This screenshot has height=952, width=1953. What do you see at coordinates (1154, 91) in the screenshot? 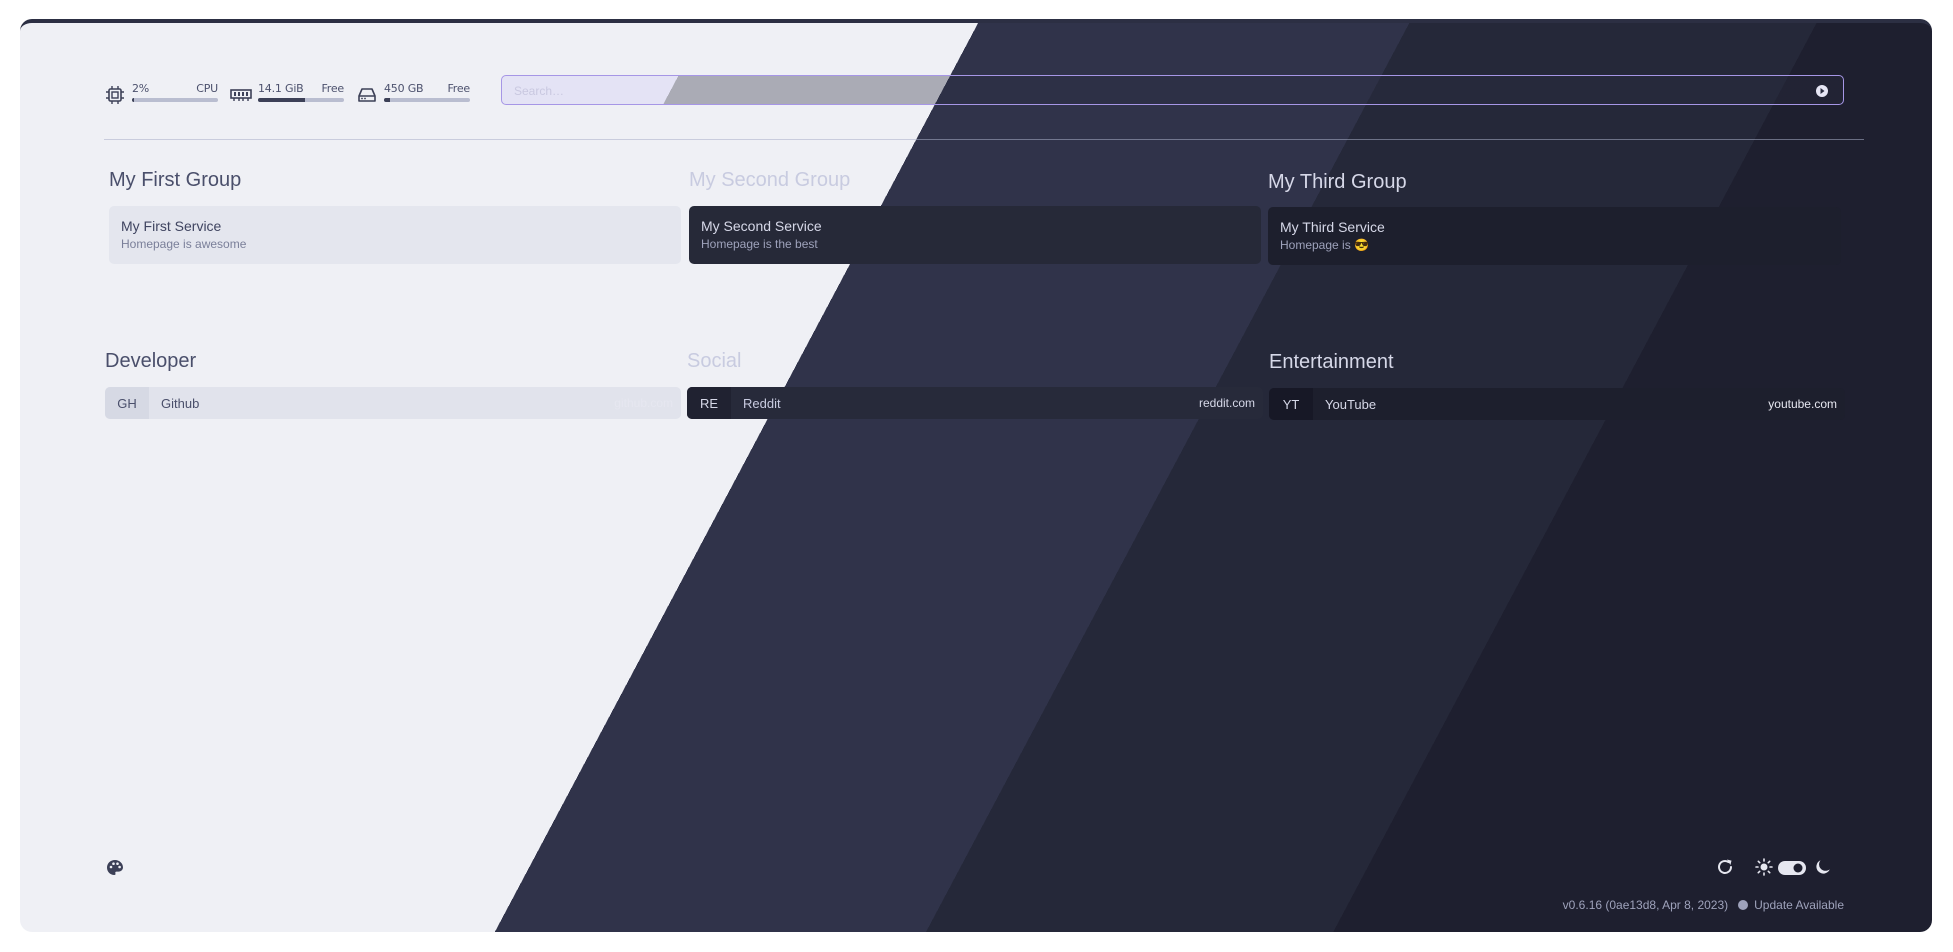
I see `search-input` at bounding box center [1154, 91].